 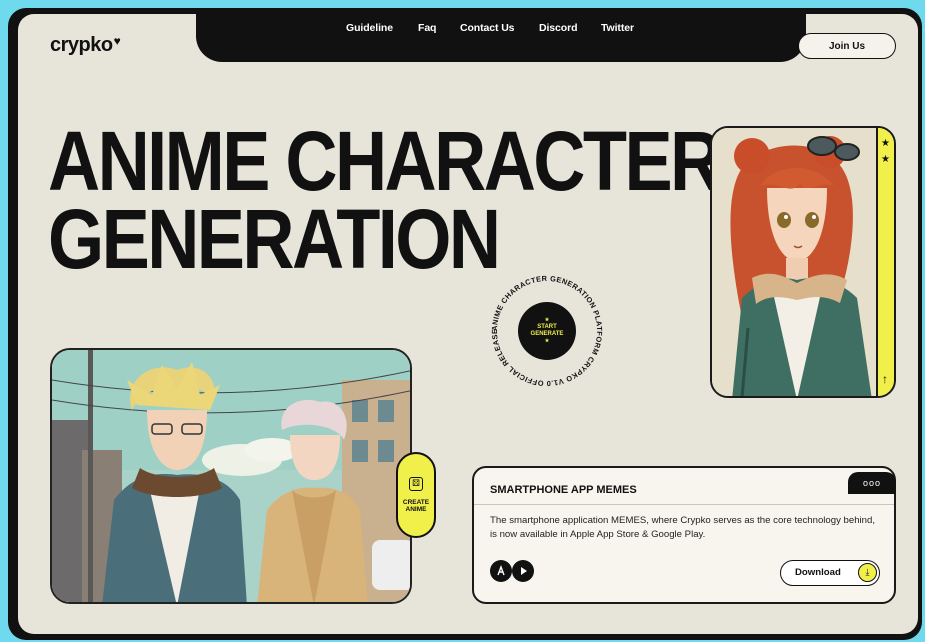 What do you see at coordinates (795, 262) in the screenshot?
I see `character-portrait-image` at bounding box center [795, 262].